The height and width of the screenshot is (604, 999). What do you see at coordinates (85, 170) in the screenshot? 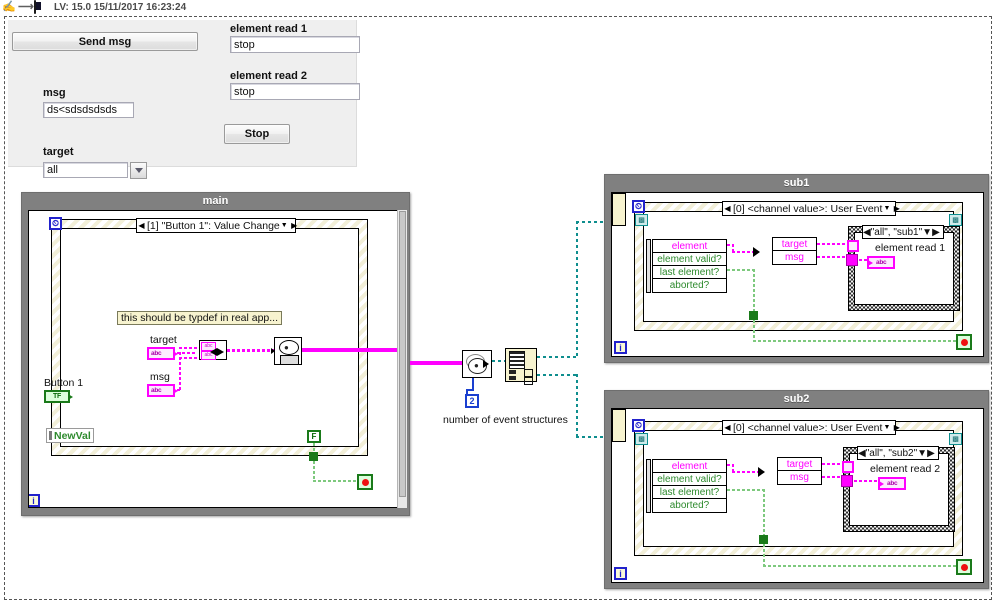
I see `target-combo-input: all` at bounding box center [85, 170].